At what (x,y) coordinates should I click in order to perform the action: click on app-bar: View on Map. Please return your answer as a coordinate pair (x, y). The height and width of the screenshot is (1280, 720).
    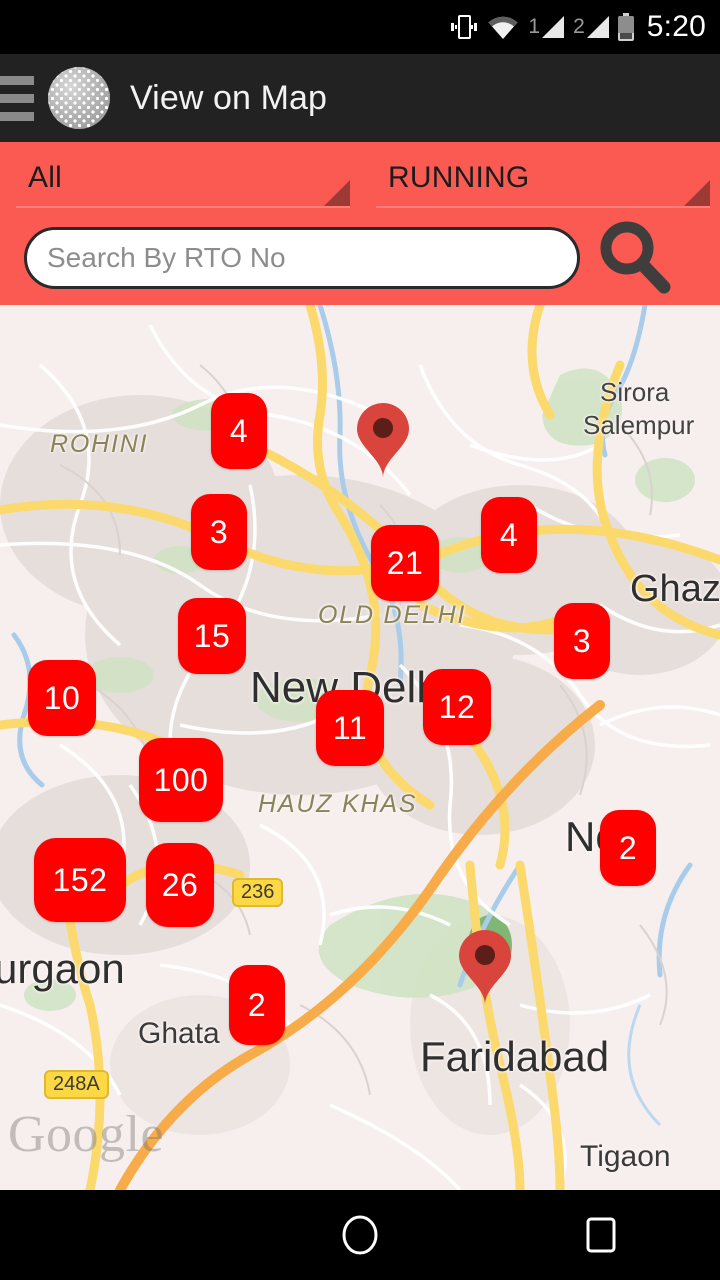
    Looking at the image, I should click on (360, 98).